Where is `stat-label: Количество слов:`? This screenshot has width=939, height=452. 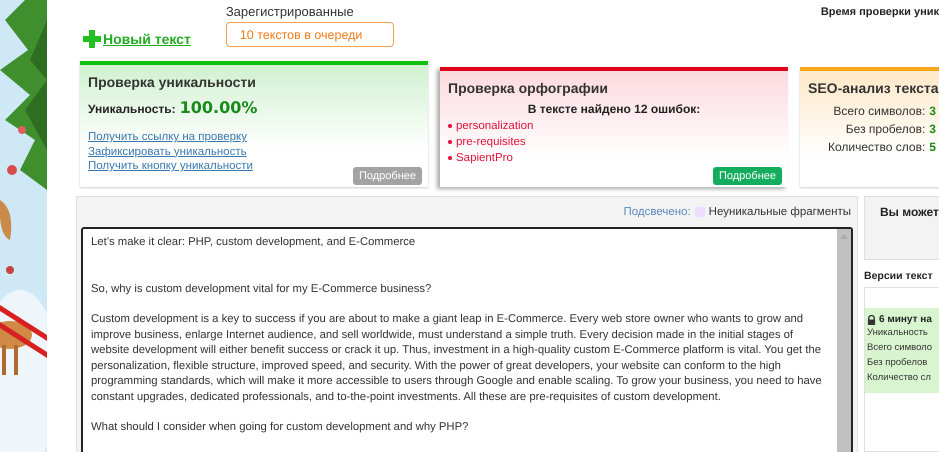
stat-label: Количество слов: is located at coordinates (876, 147).